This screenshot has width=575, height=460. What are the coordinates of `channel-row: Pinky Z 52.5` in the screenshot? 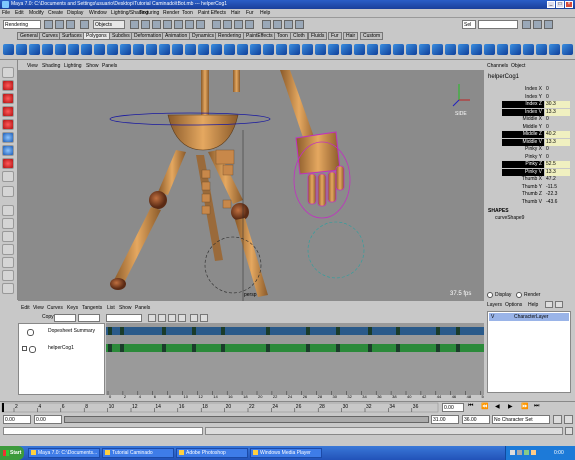 It's located at (530, 164).